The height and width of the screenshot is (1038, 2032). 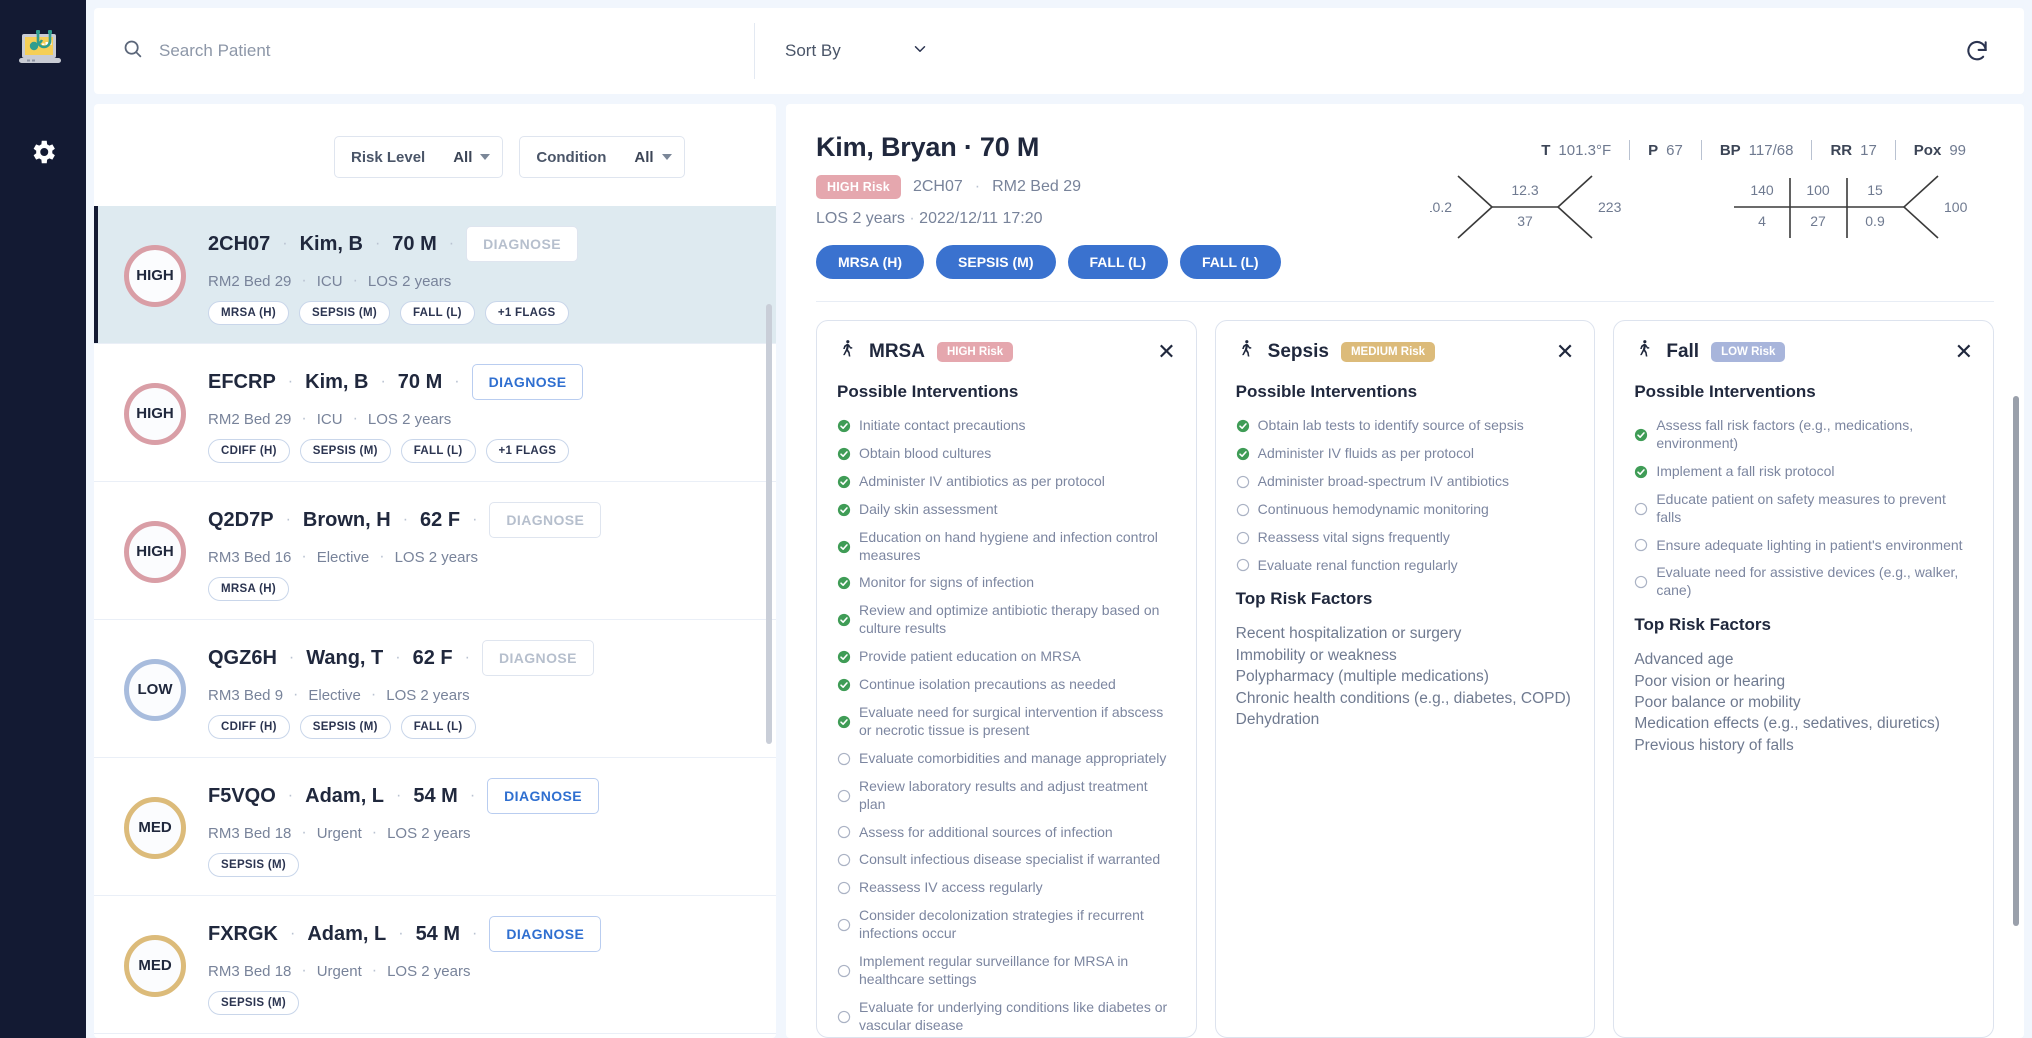 What do you see at coordinates (409, 419) in the screenshot?
I see `patient-los: LOS 2 years` at bounding box center [409, 419].